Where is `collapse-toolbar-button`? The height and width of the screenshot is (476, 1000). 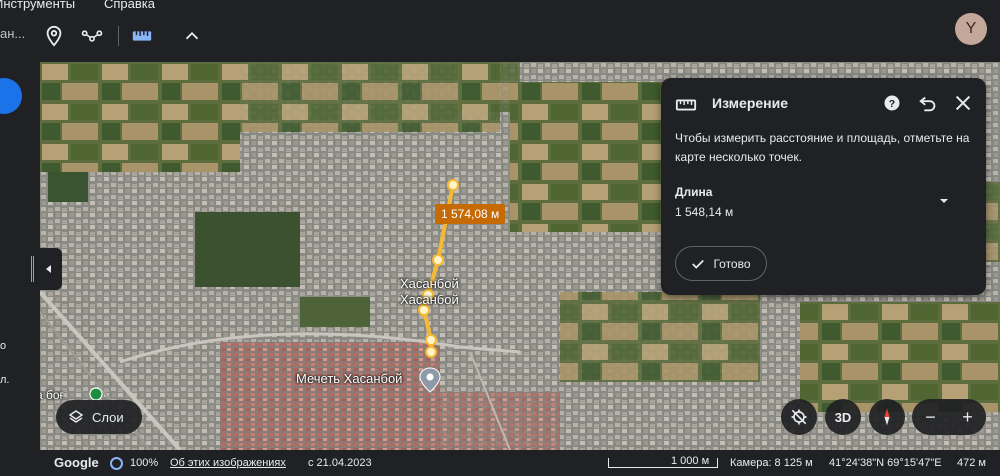
collapse-toolbar-button is located at coordinates (192, 36).